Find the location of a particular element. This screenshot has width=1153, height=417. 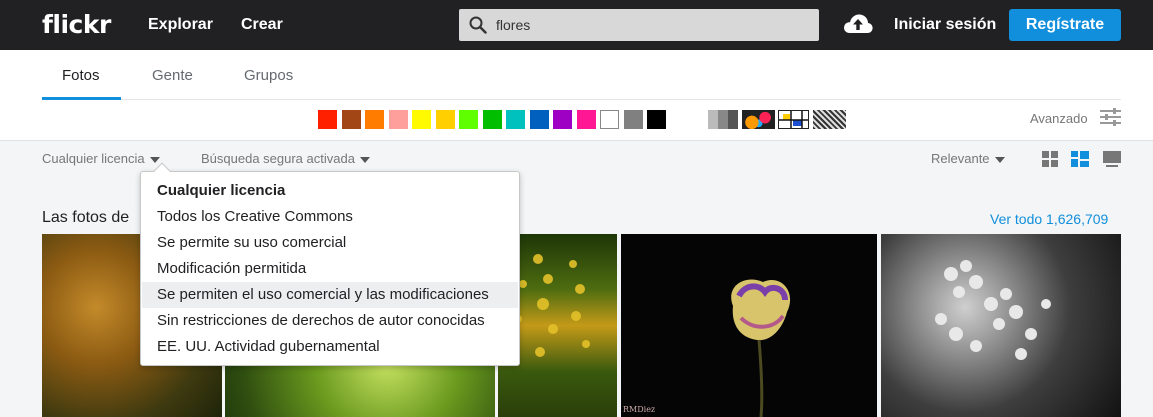

signin-link: Iniciar sesión is located at coordinates (945, 25).